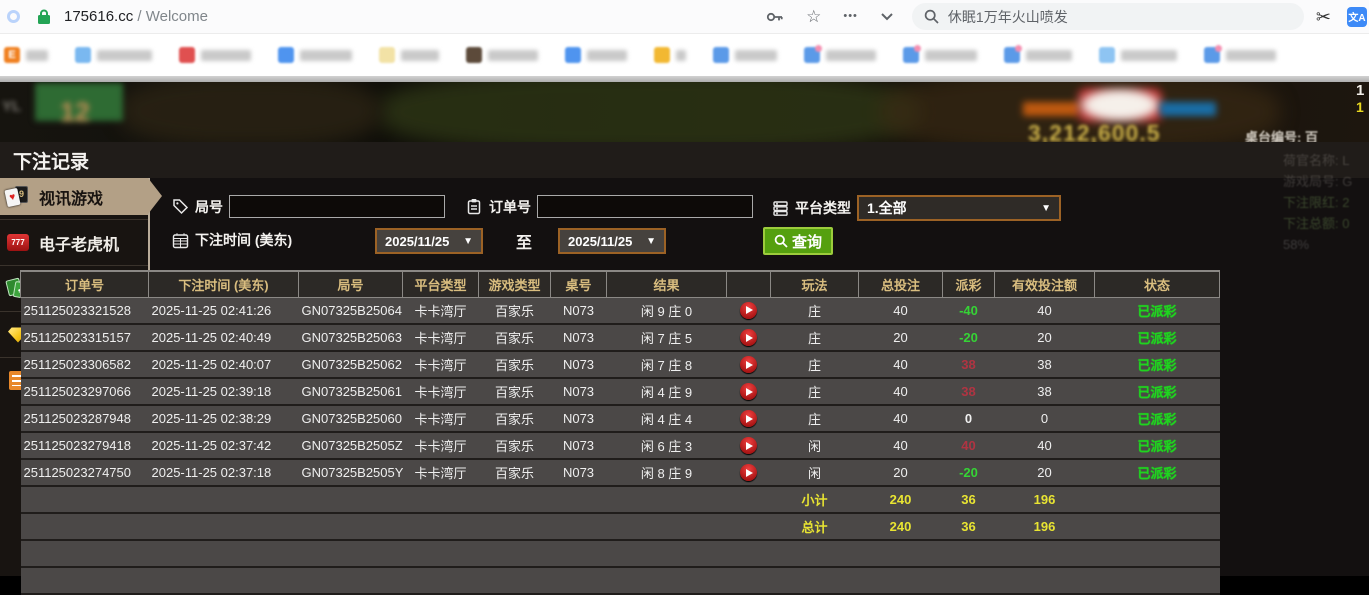 The width and height of the screenshot is (1369, 595). Describe the element at coordinates (968, 337) in the screenshot. I see `payout-cell: -20` at that location.